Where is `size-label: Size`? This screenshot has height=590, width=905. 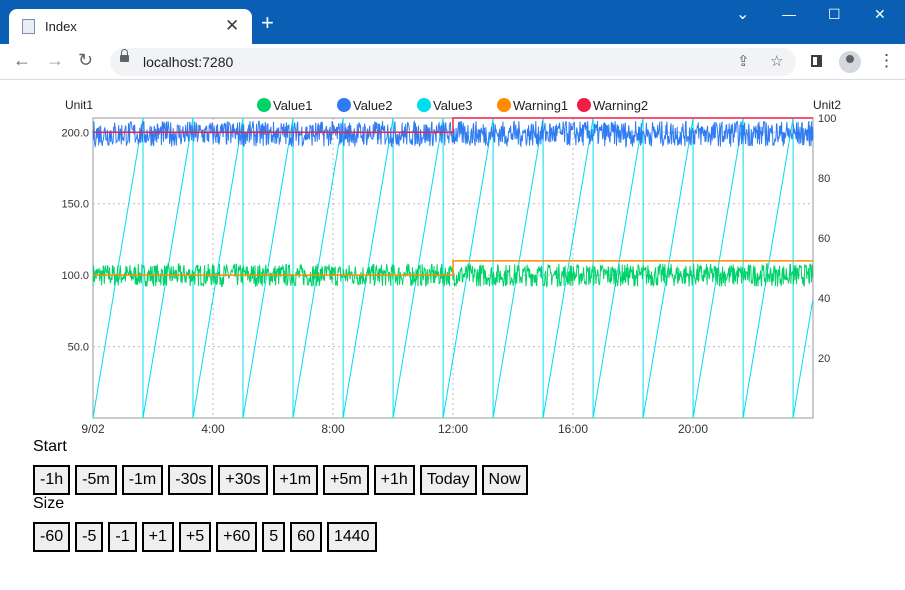
size-label: Size is located at coordinates (49, 503).